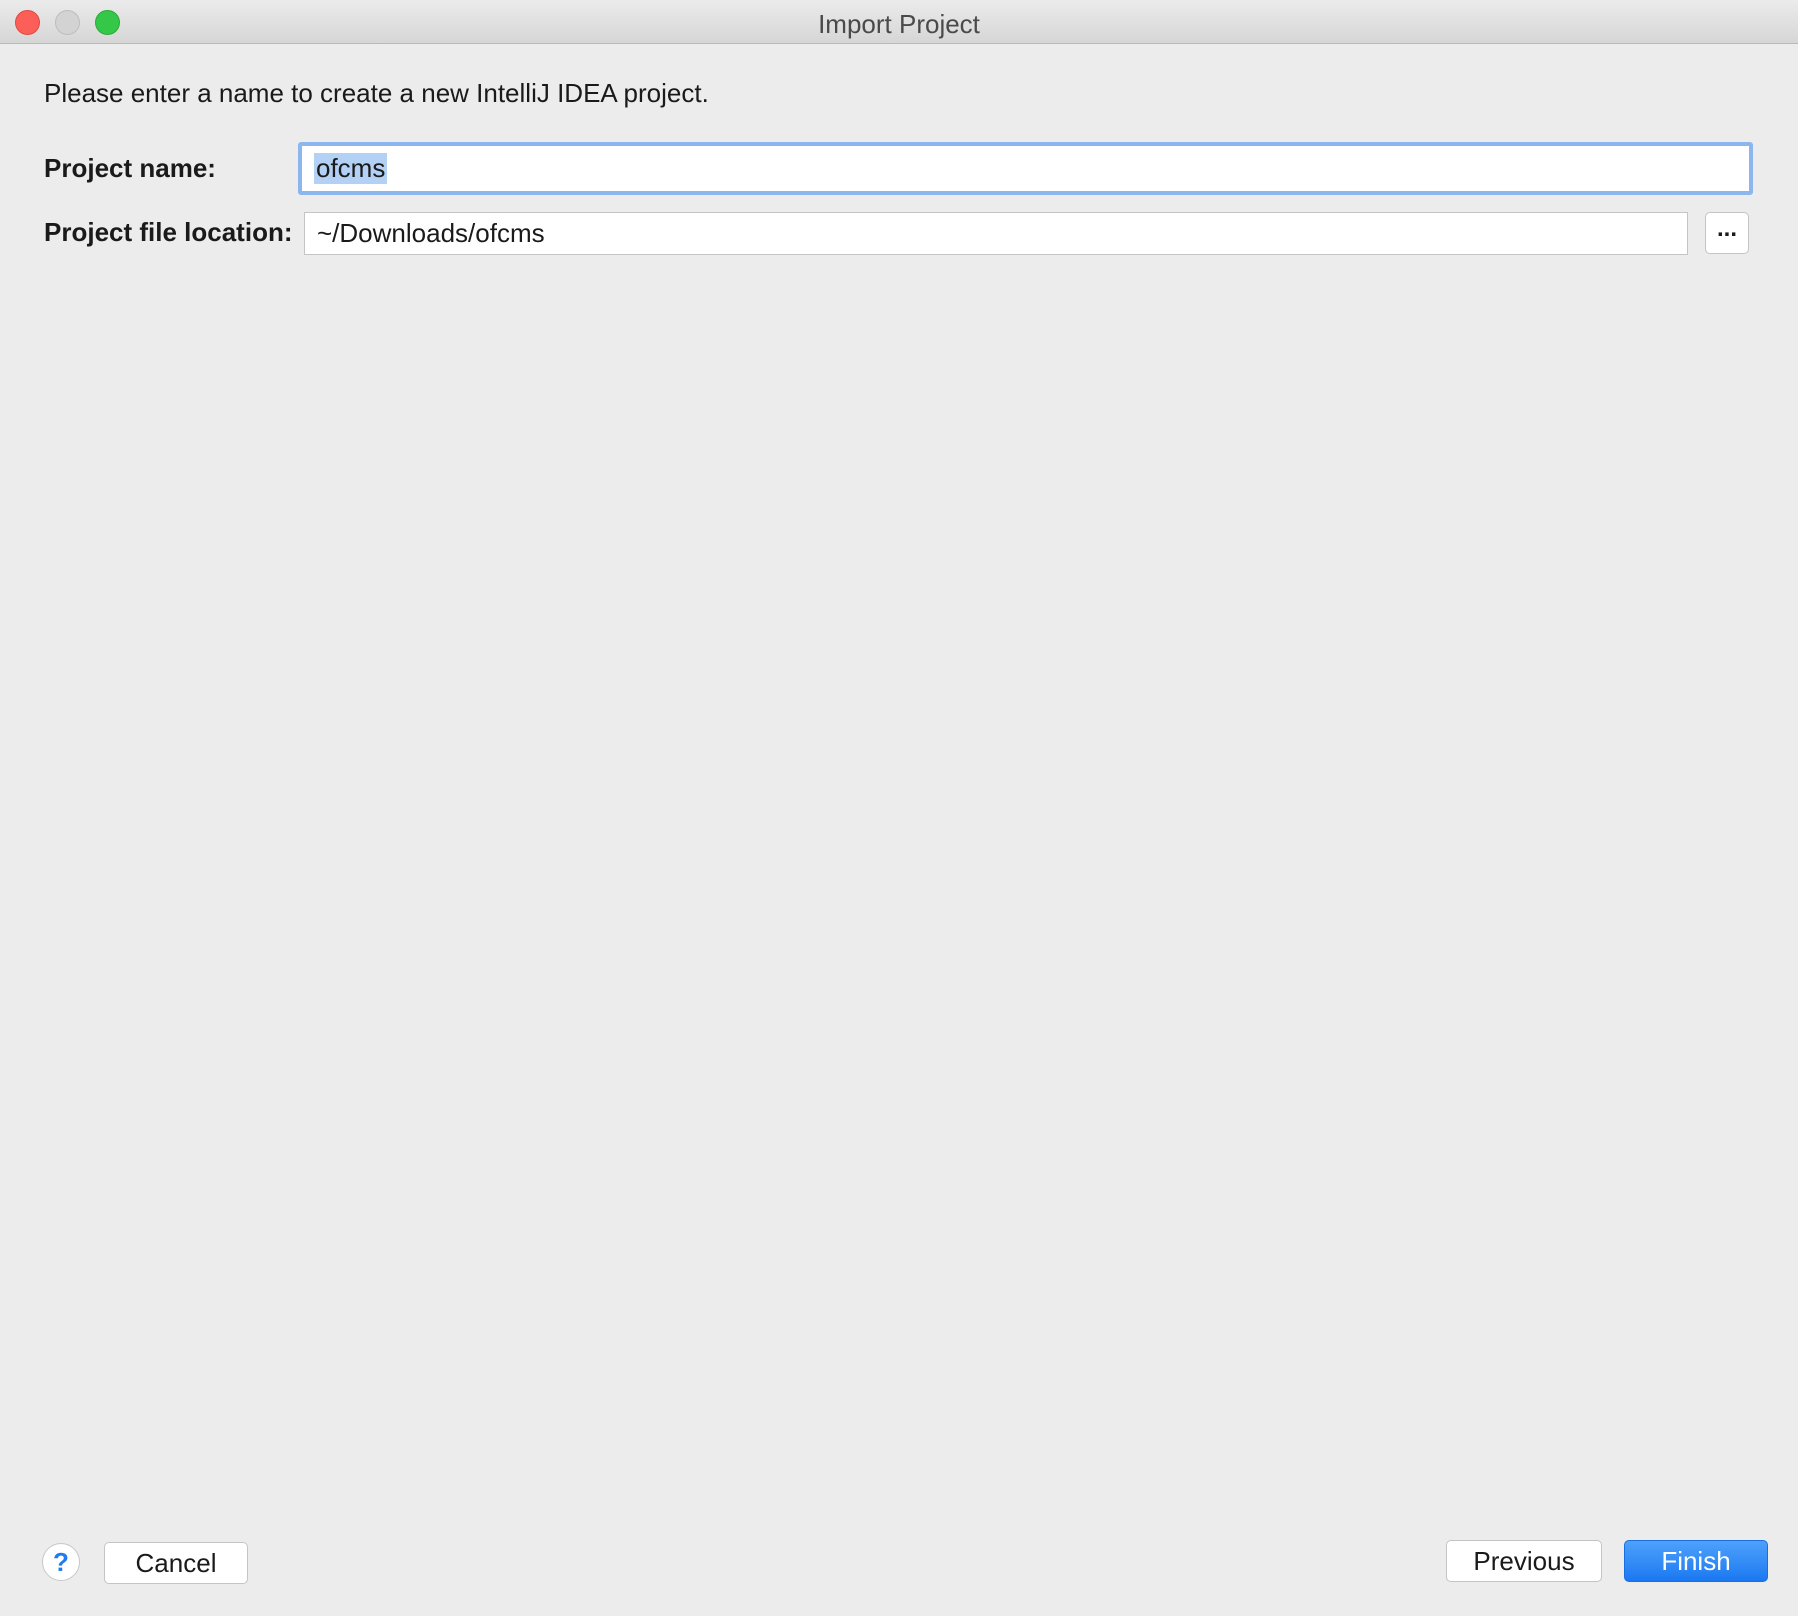 The height and width of the screenshot is (1616, 1798). I want to click on project-location-label: Project file location:, so click(168, 232).